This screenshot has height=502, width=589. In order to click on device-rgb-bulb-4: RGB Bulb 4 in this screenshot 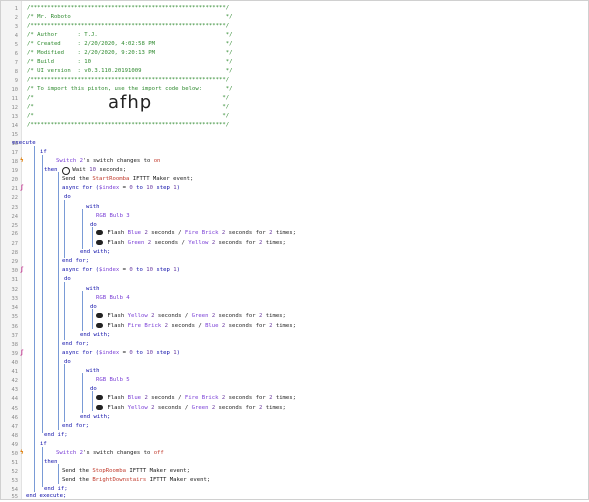, I will do `click(113, 298)`.